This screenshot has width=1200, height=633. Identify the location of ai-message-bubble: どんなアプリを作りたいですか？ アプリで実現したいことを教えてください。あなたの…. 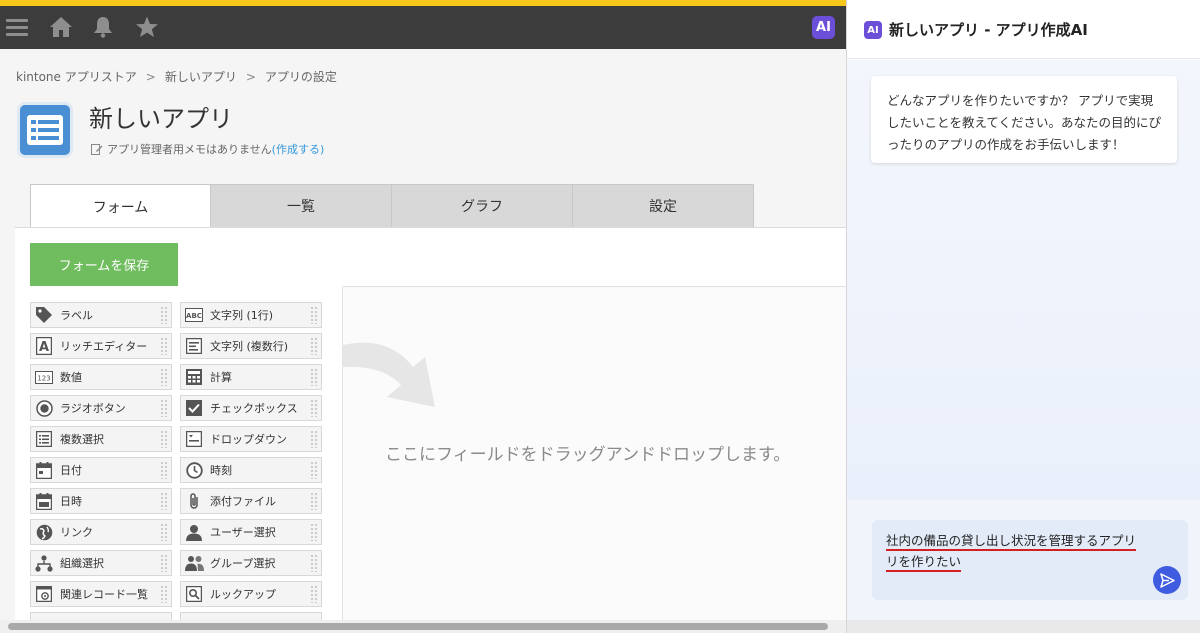
(1024, 119).